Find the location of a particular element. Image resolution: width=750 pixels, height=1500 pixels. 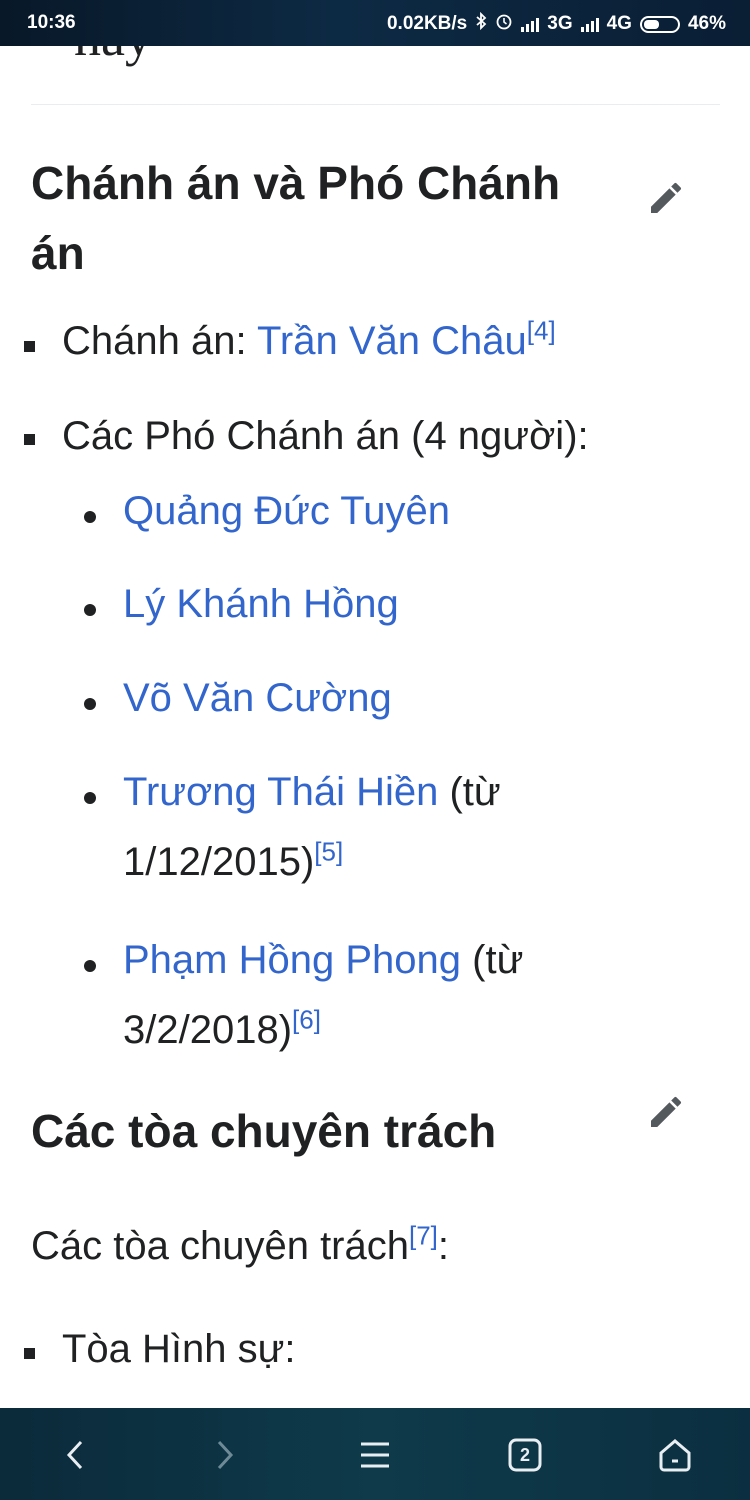

network-type-1: 3G is located at coordinates (560, 23).